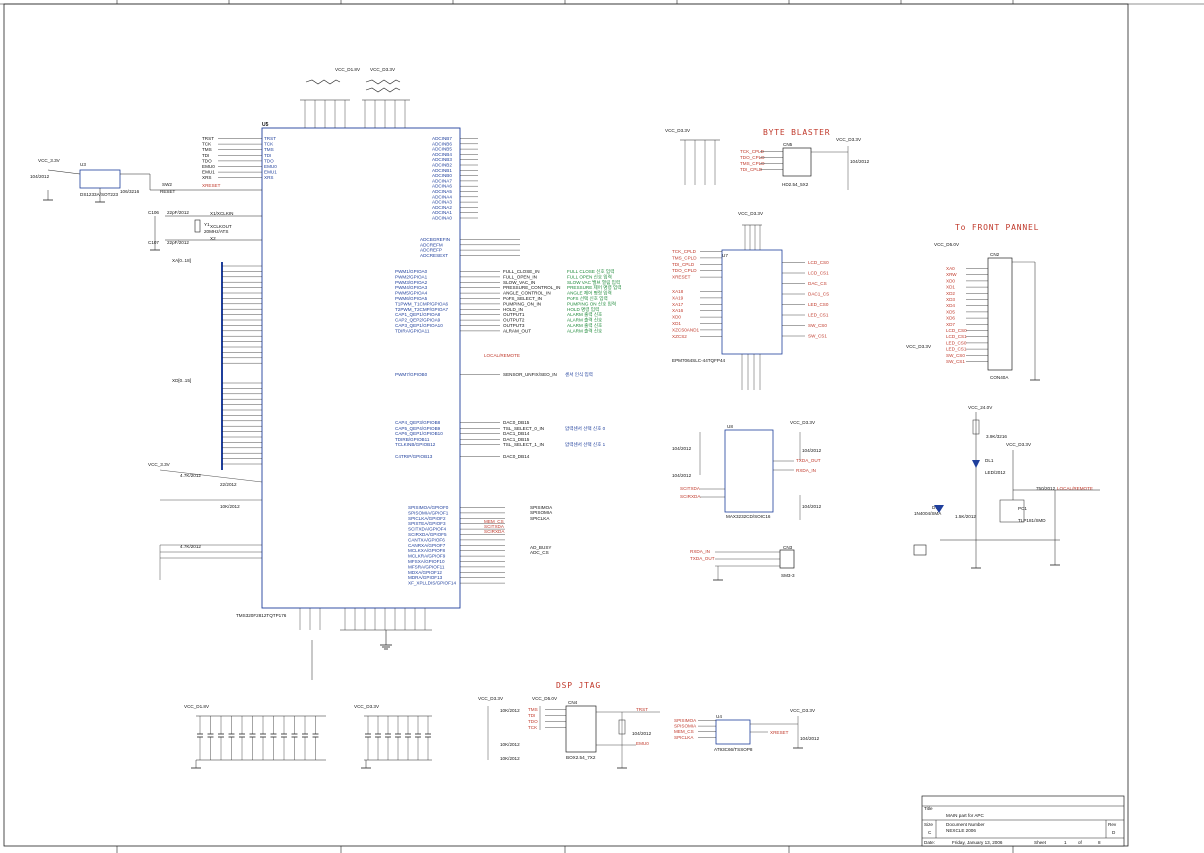  Describe the element at coordinates (411, 287) in the screenshot. I see `gpioa-pin-3: PWM4/GPIOA3` at that location.